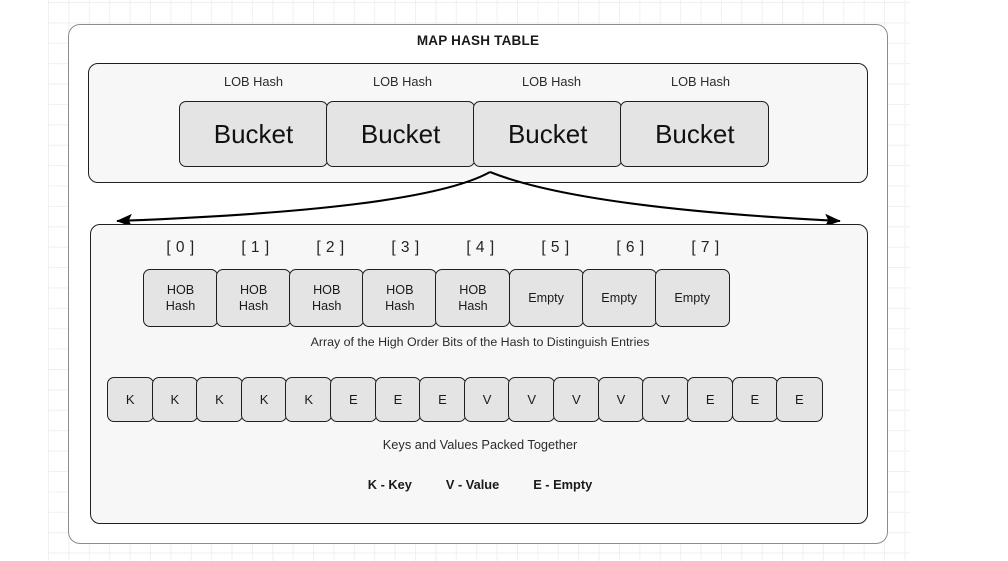  I want to click on index-label: [ 6 ], so click(630, 247).